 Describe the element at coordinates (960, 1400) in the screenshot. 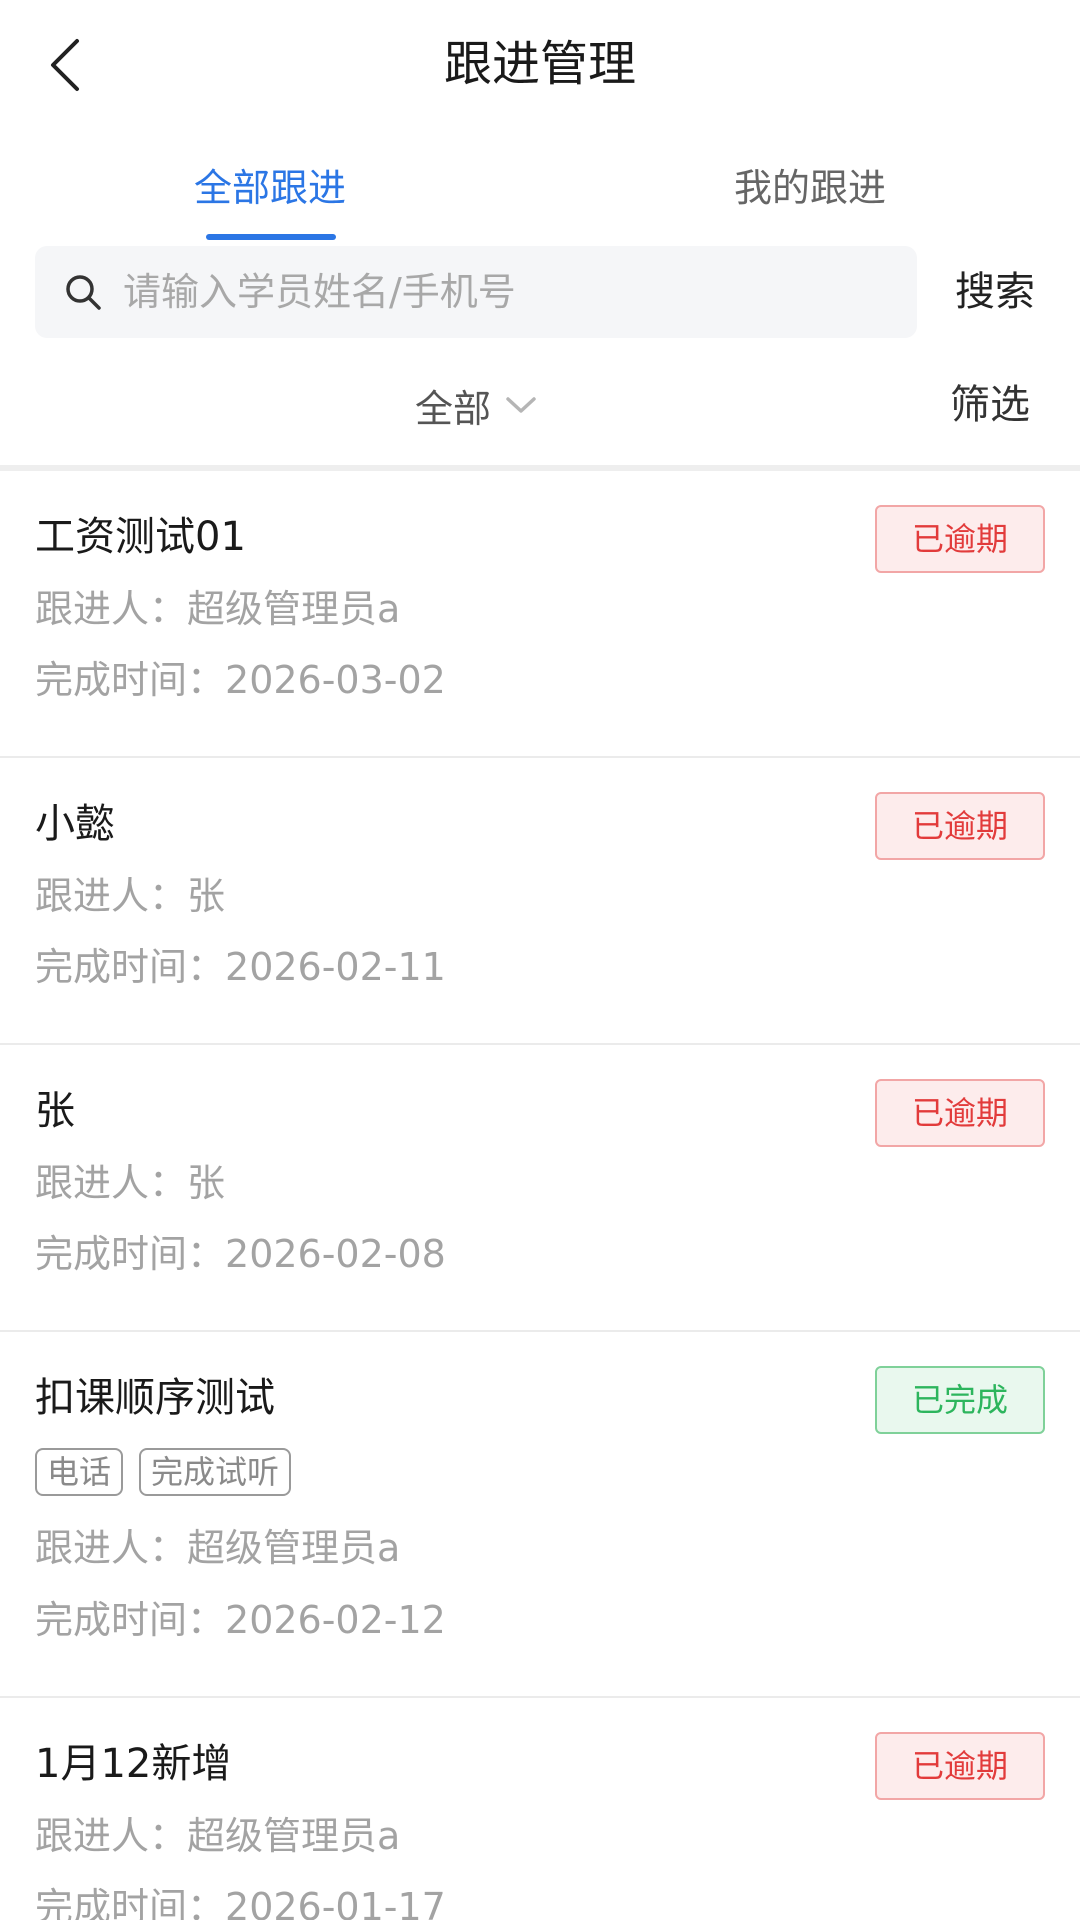

I see `status-badge: 已完成` at that location.